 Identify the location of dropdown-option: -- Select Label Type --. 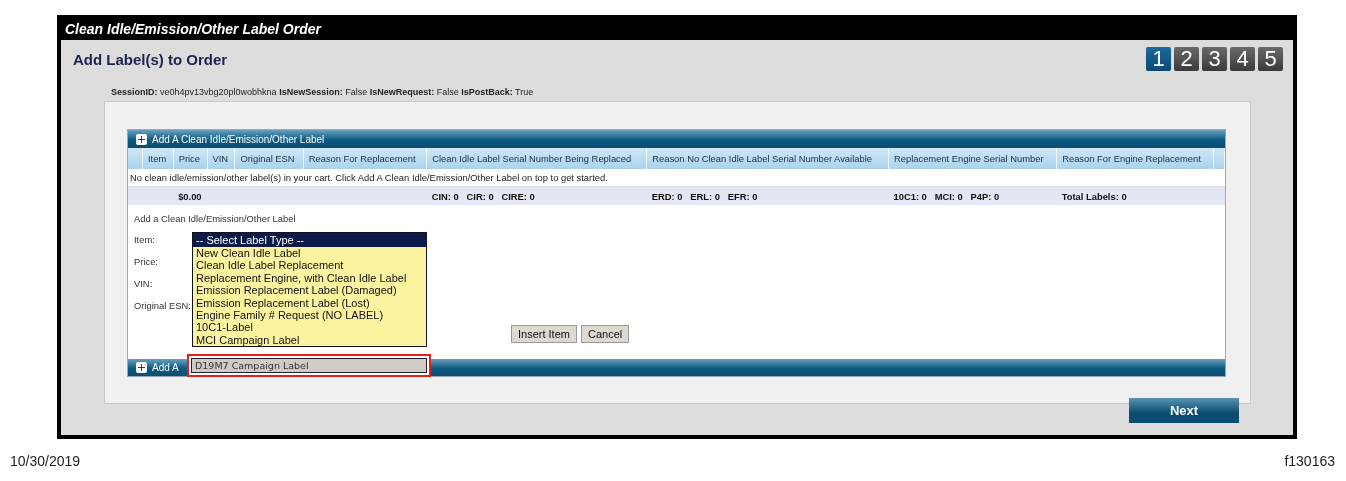
(309, 240).